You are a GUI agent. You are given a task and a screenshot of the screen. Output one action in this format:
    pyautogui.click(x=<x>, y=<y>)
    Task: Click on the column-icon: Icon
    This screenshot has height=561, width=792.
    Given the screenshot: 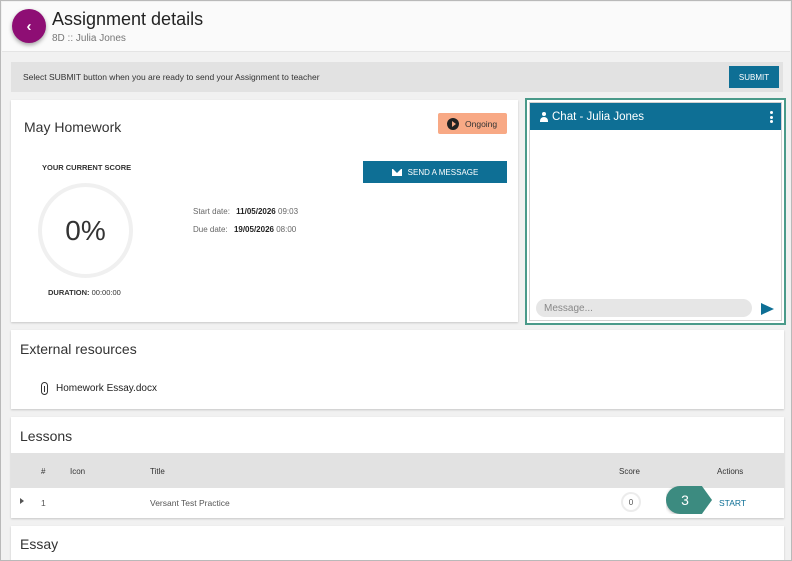 What is the action you would take?
    pyautogui.click(x=78, y=471)
    